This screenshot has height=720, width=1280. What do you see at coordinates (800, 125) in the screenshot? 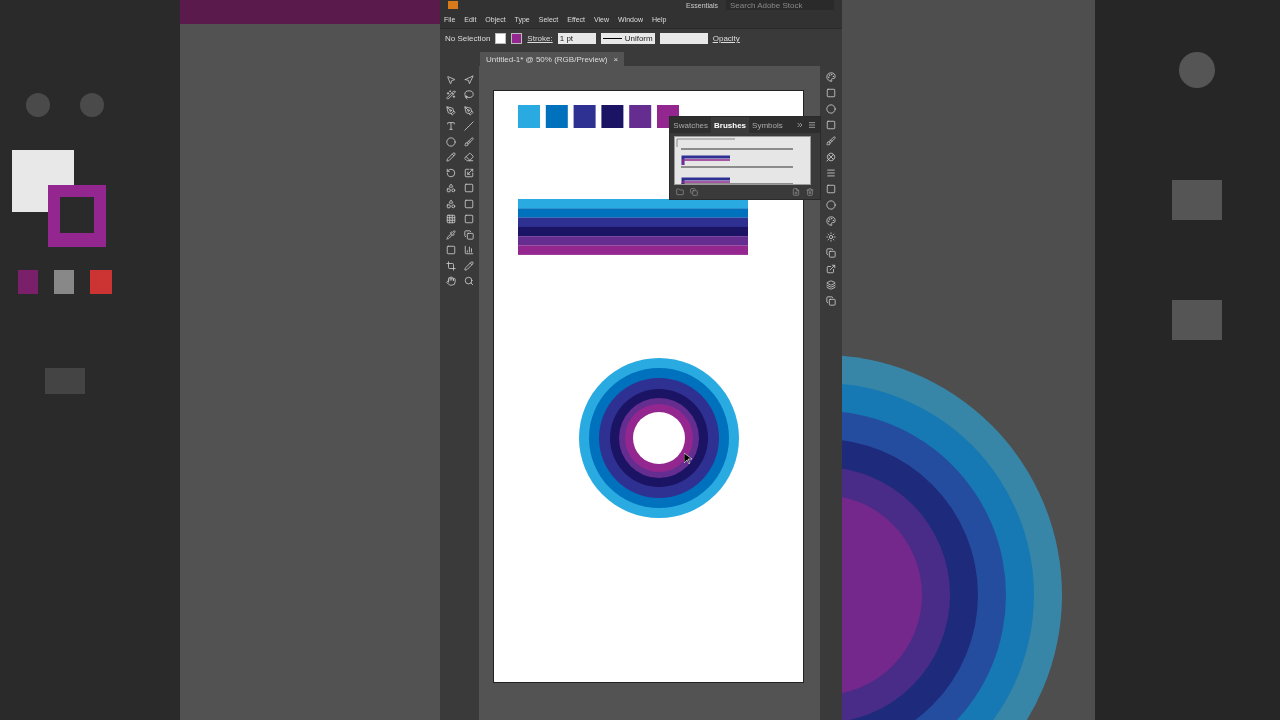
I see `expand-icon` at bounding box center [800, 125].